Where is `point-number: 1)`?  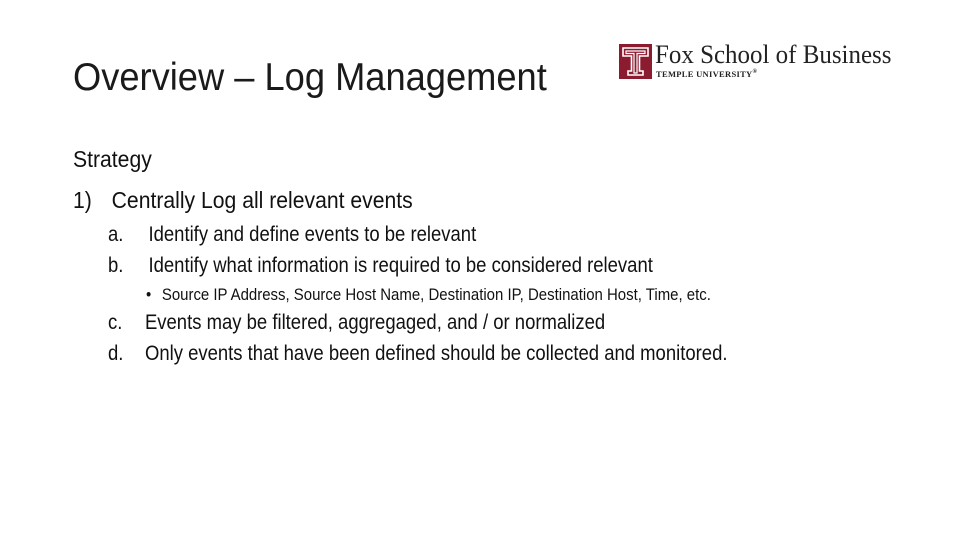 point-number: 1) is located at coordinates (82, 200).